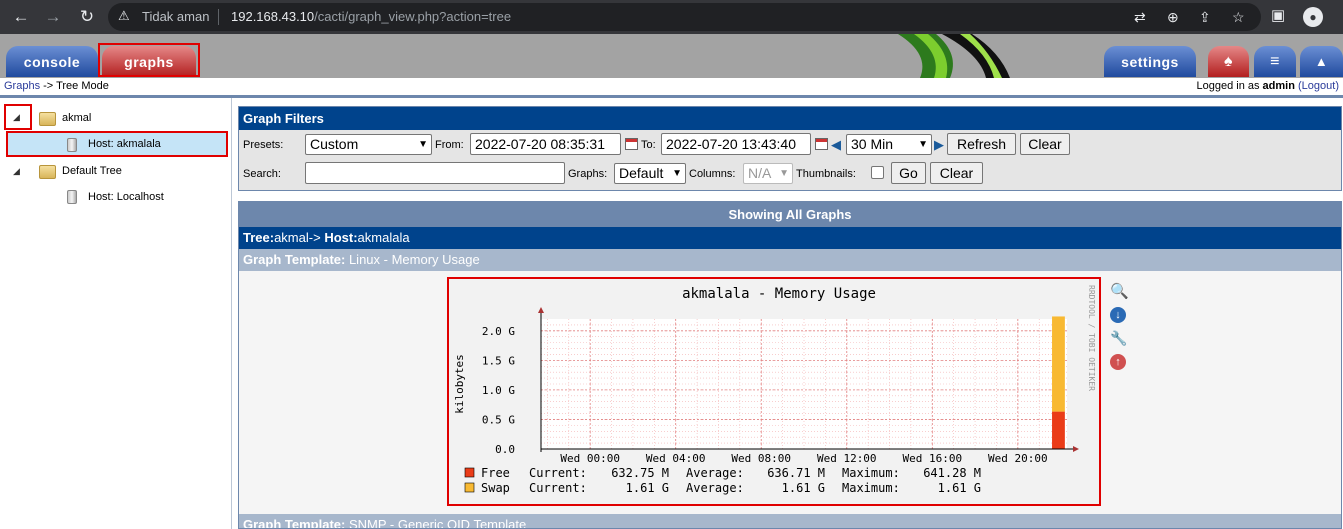 Image resolution: width=1343 pixels, height=529 pixels. Describe the element at coordinates (1205, 17) in the screenshot. I see `share-icon: ⇪` at that location.